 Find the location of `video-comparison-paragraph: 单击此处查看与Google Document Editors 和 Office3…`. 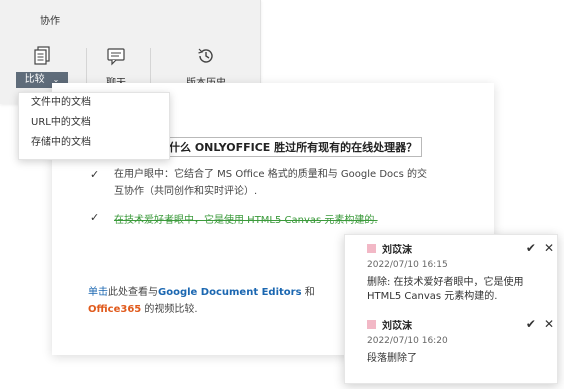

video-comparison-paragraph: 单击此处查看与Google Document Editors 和 Office3… is located at coordinates (203, 301).